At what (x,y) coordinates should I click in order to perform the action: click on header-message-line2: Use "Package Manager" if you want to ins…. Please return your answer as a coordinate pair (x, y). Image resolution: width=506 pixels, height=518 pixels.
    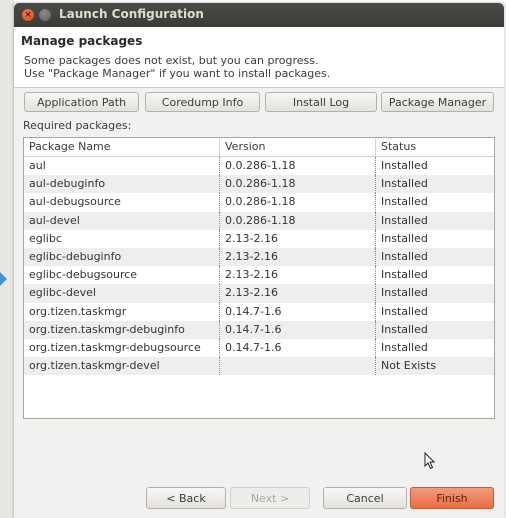
    Looking at the image, I should click on (177, 73).